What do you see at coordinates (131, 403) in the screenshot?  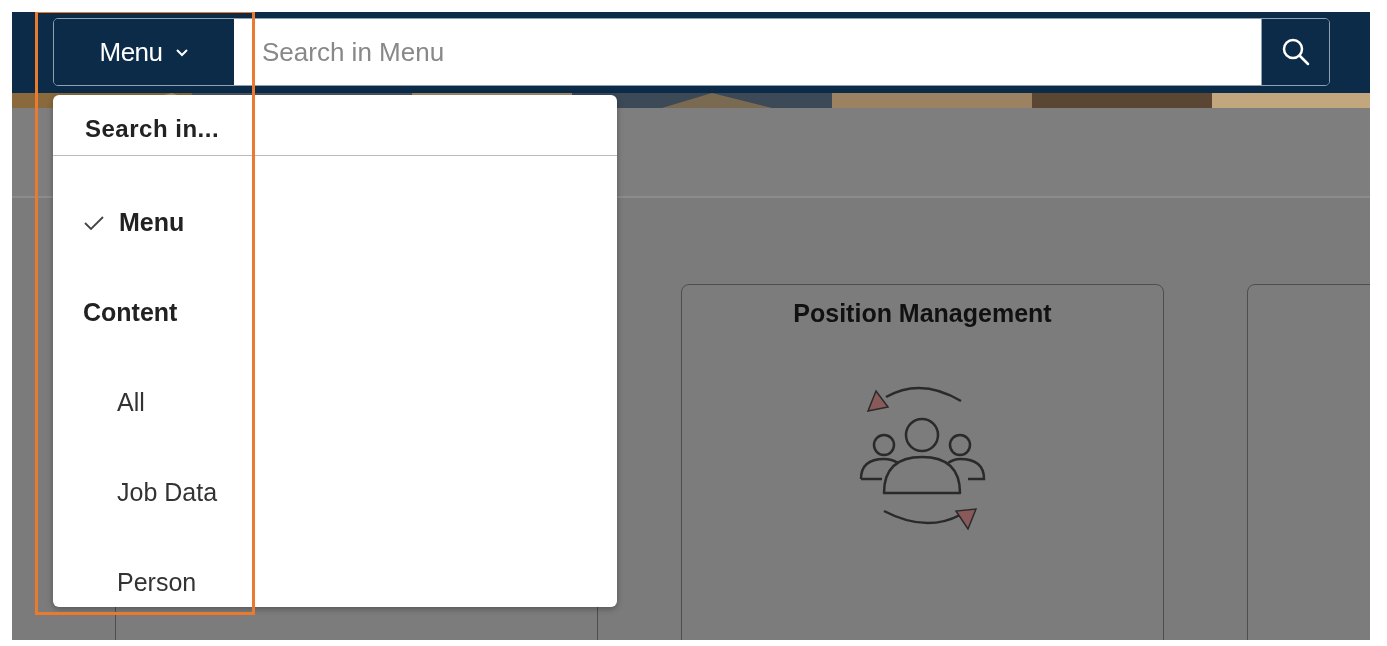 I see `menu-option: All` at bounding box center [131, 403].